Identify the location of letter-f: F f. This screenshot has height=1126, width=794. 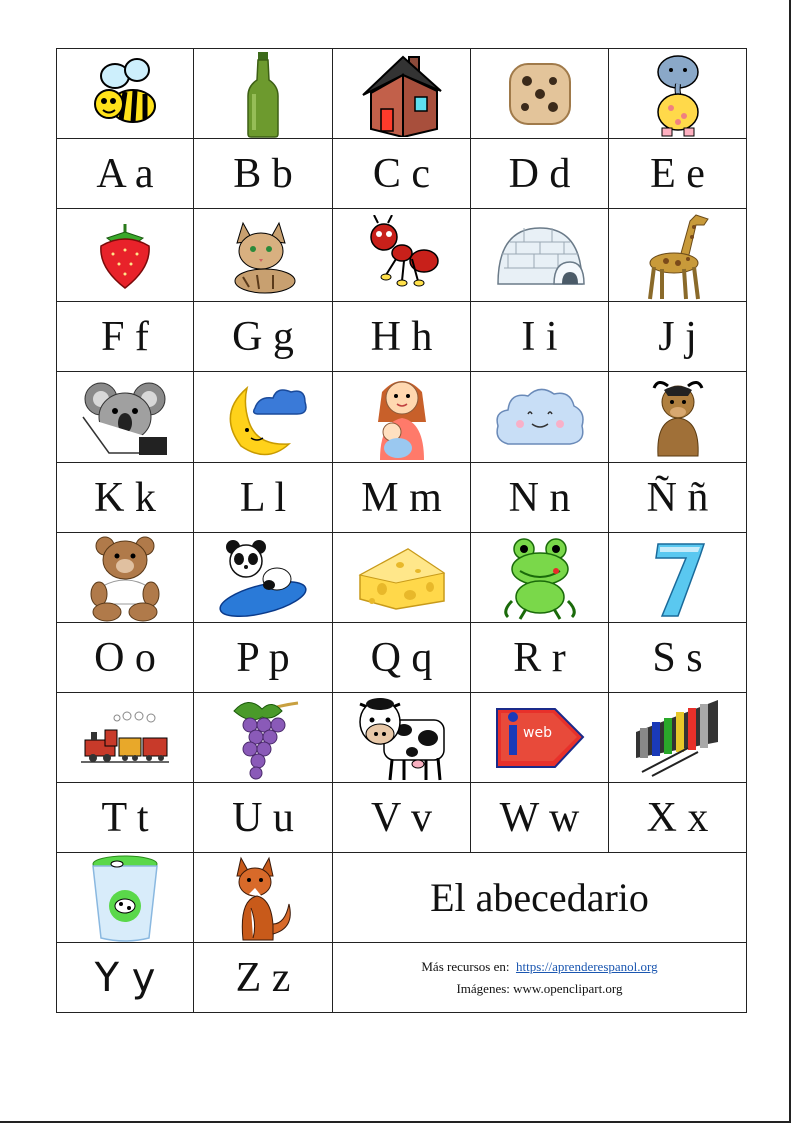
(125, 336).